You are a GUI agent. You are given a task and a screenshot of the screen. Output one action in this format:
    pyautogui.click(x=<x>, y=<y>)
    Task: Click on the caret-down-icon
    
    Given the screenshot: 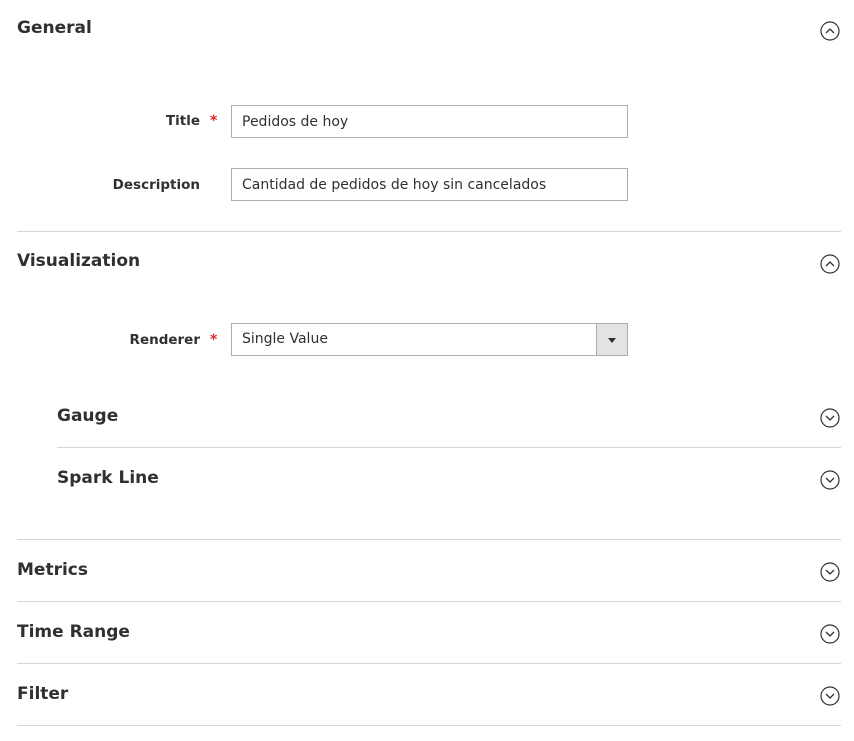 What is the action you would take?
    pyautogui.click(x=612, y=340)
    